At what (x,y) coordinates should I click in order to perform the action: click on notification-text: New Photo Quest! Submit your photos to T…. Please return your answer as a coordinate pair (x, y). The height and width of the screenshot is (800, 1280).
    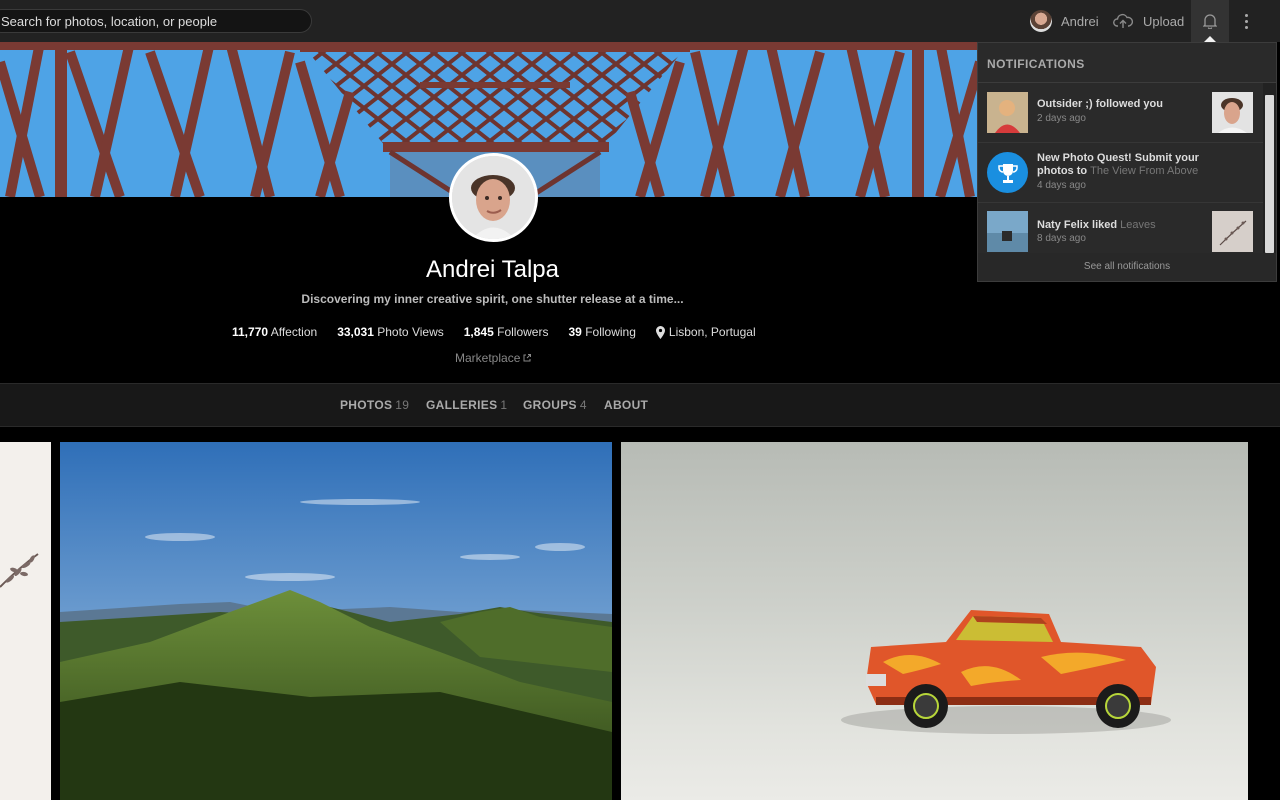
    Looking at the image, I should click on (1118, 164).